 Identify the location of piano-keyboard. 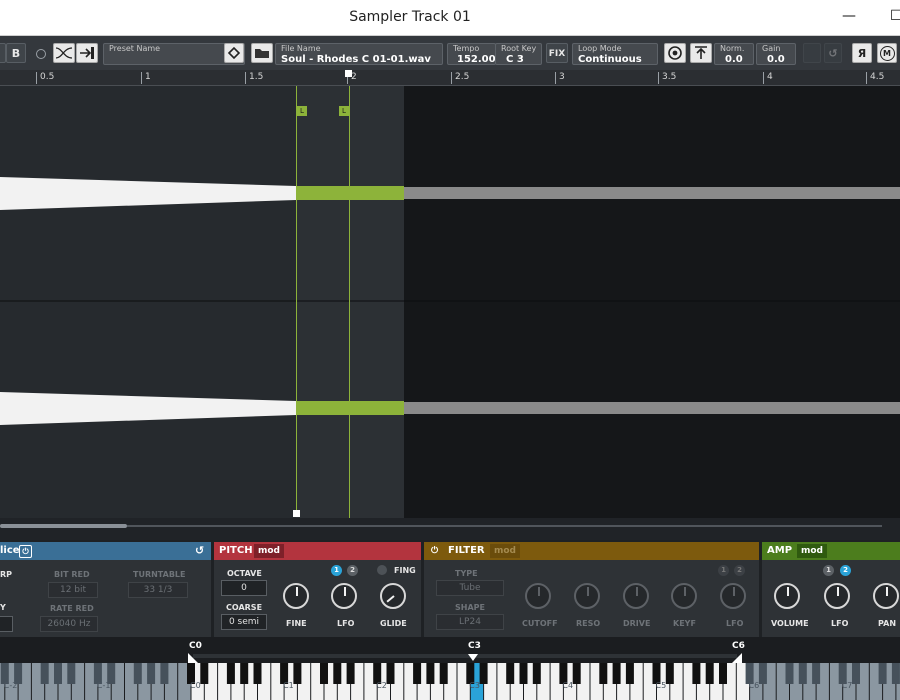
(450, 681).